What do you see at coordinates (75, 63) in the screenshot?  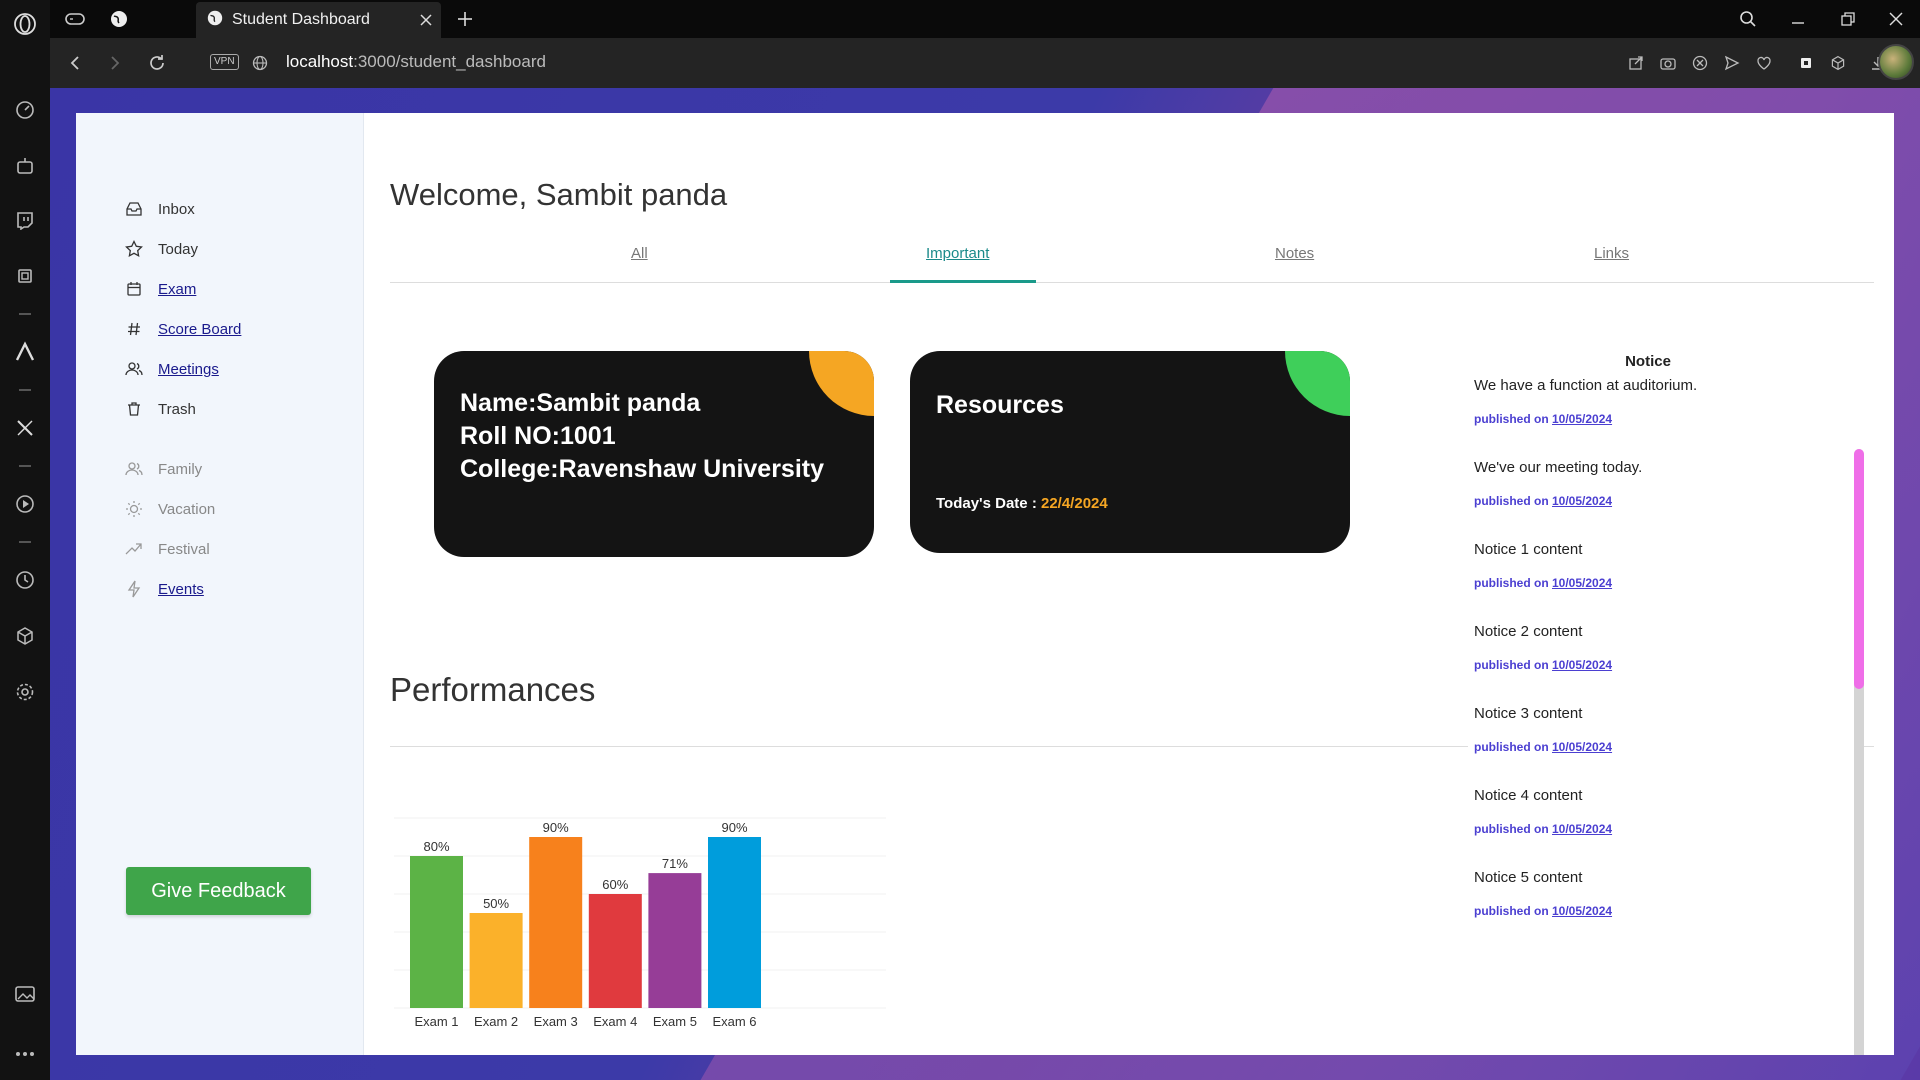 I see `back-icon` at bounding box center [75, 63].